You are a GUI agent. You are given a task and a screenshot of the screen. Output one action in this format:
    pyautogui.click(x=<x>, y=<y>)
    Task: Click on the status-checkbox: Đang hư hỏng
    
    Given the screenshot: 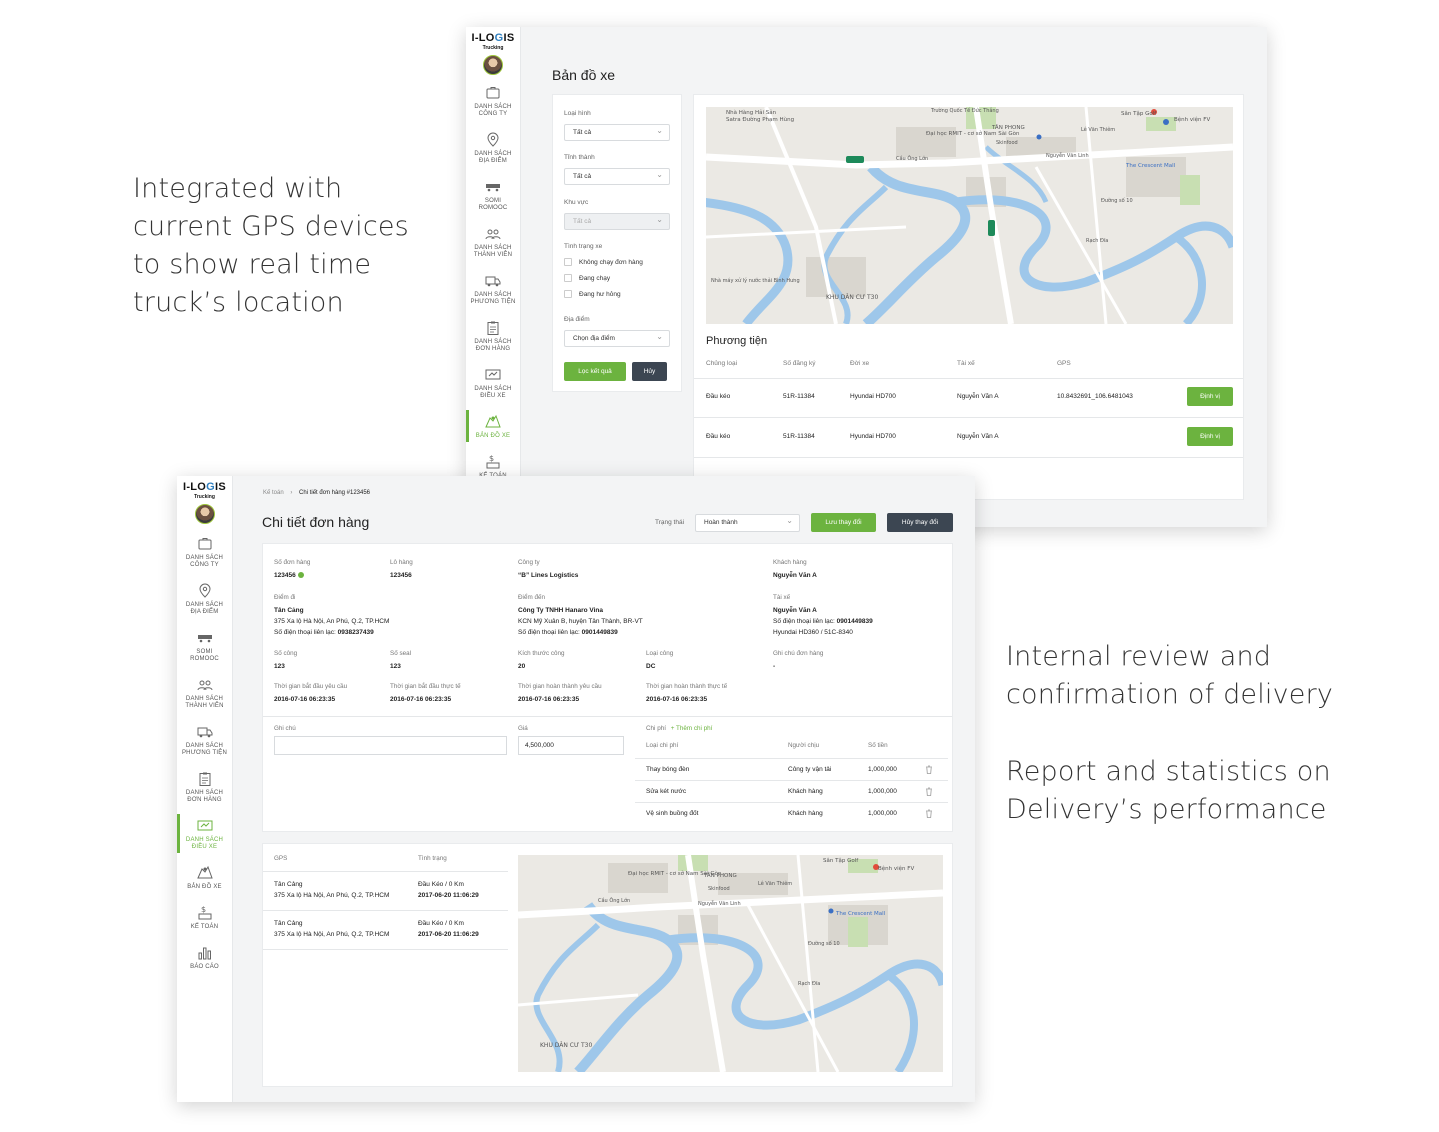 What is the action you would take?
    pyautogui.click(x=603, y=294)
    